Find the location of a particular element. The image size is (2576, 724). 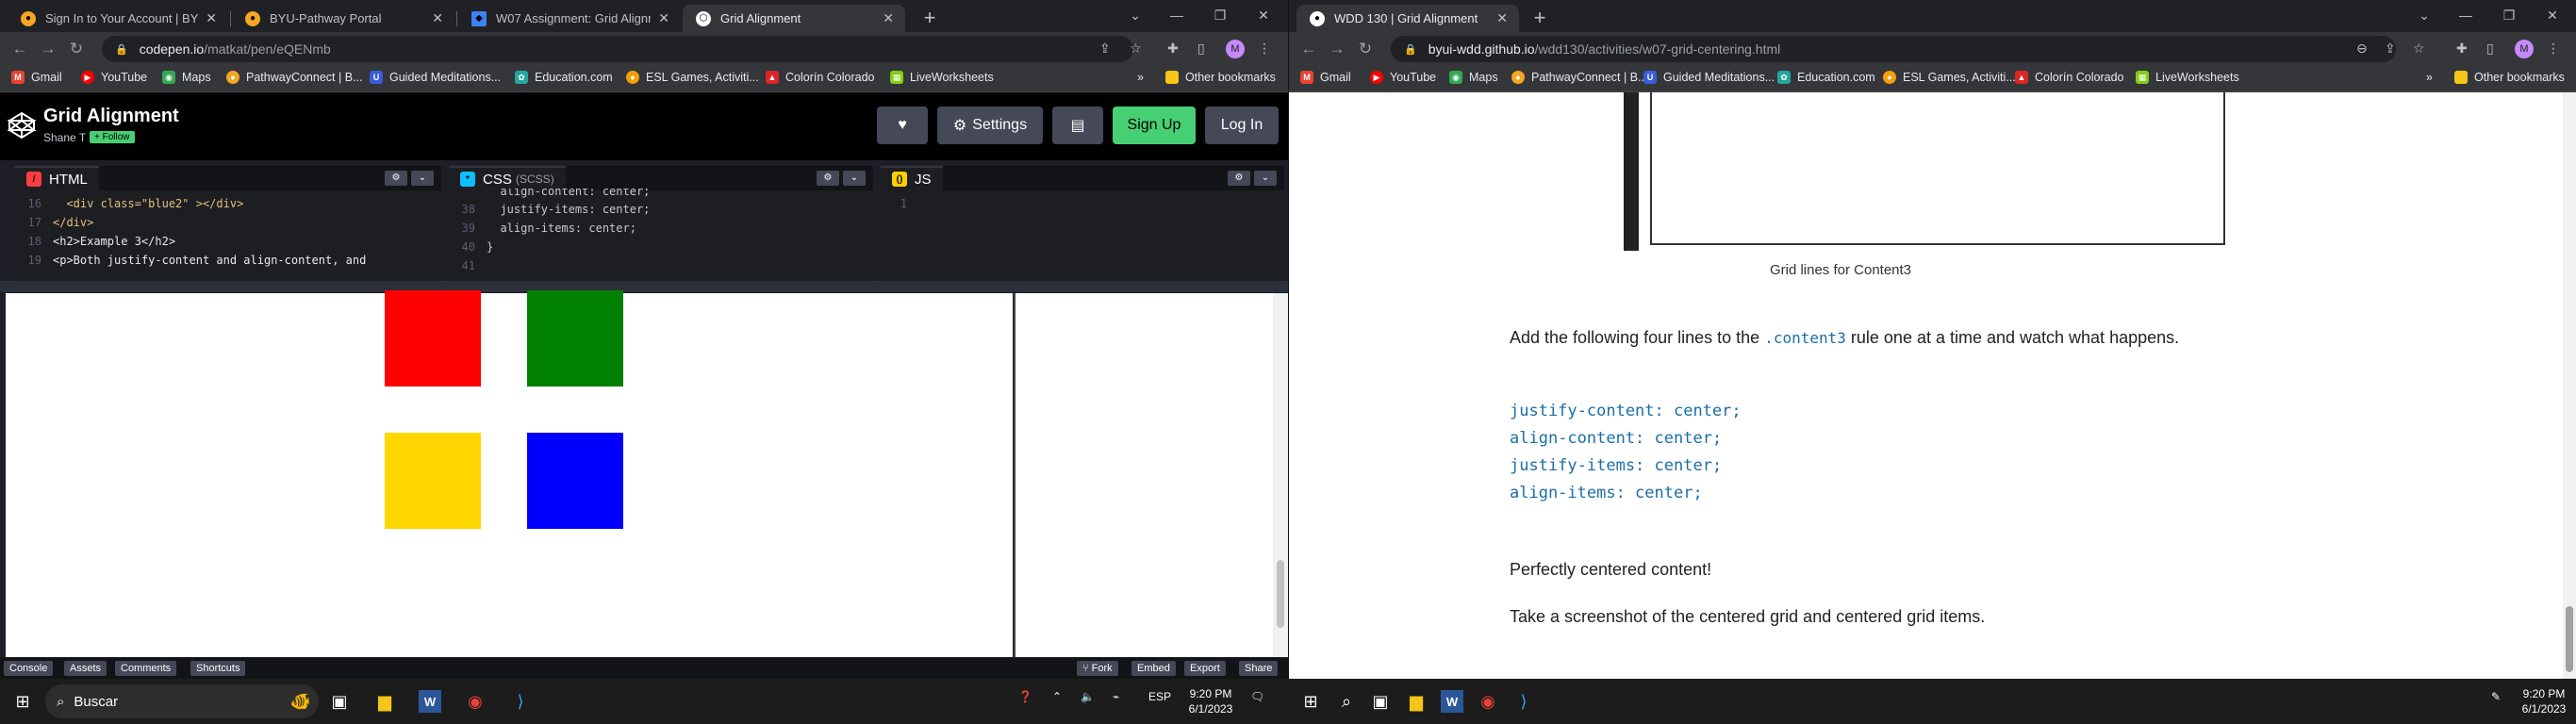

new-tab-button: + is located at coordinates (929, 18).